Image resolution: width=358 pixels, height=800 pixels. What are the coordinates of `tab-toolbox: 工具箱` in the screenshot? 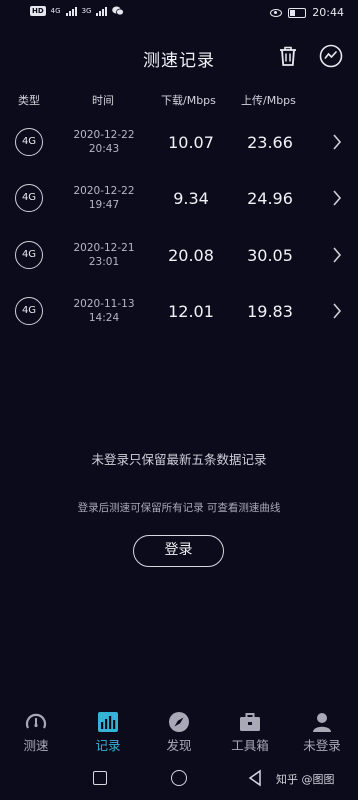 It's located at (250, 728).